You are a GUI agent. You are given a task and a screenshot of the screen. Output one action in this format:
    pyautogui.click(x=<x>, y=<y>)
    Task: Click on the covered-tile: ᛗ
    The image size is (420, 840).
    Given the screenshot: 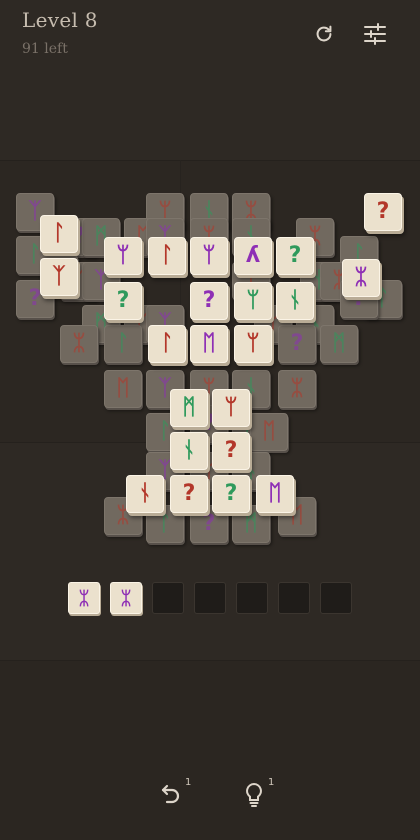 What is the action you would take?
    pyautogui.click(x=339, y=344)
    